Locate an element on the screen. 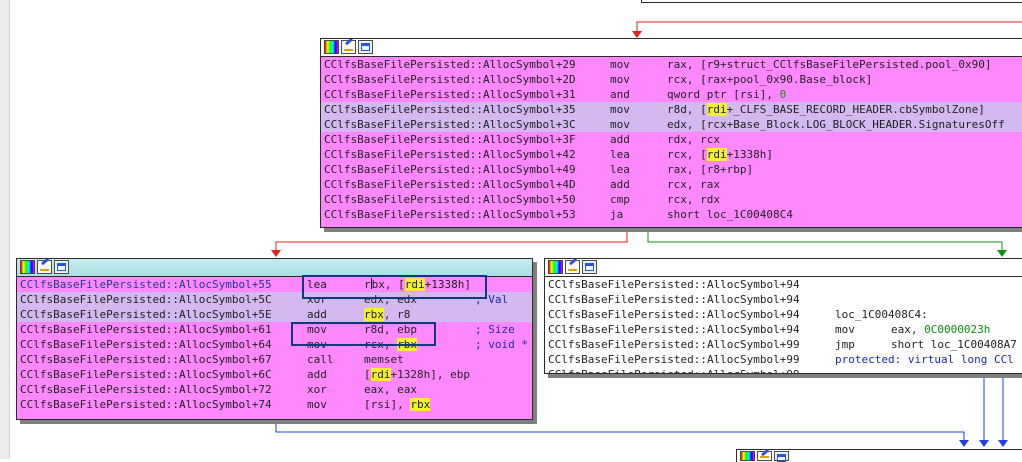 The image size is (1022, 462). operand-text: short loc_1C00408A7 is located at coordinates (954, 344).